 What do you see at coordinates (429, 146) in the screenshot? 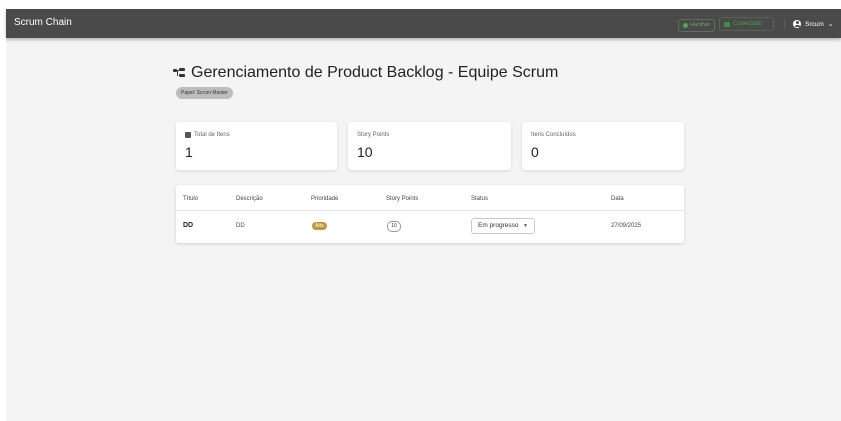
I see `stat-card-story-points: Story Points 10` at bounding box center [429, 146].